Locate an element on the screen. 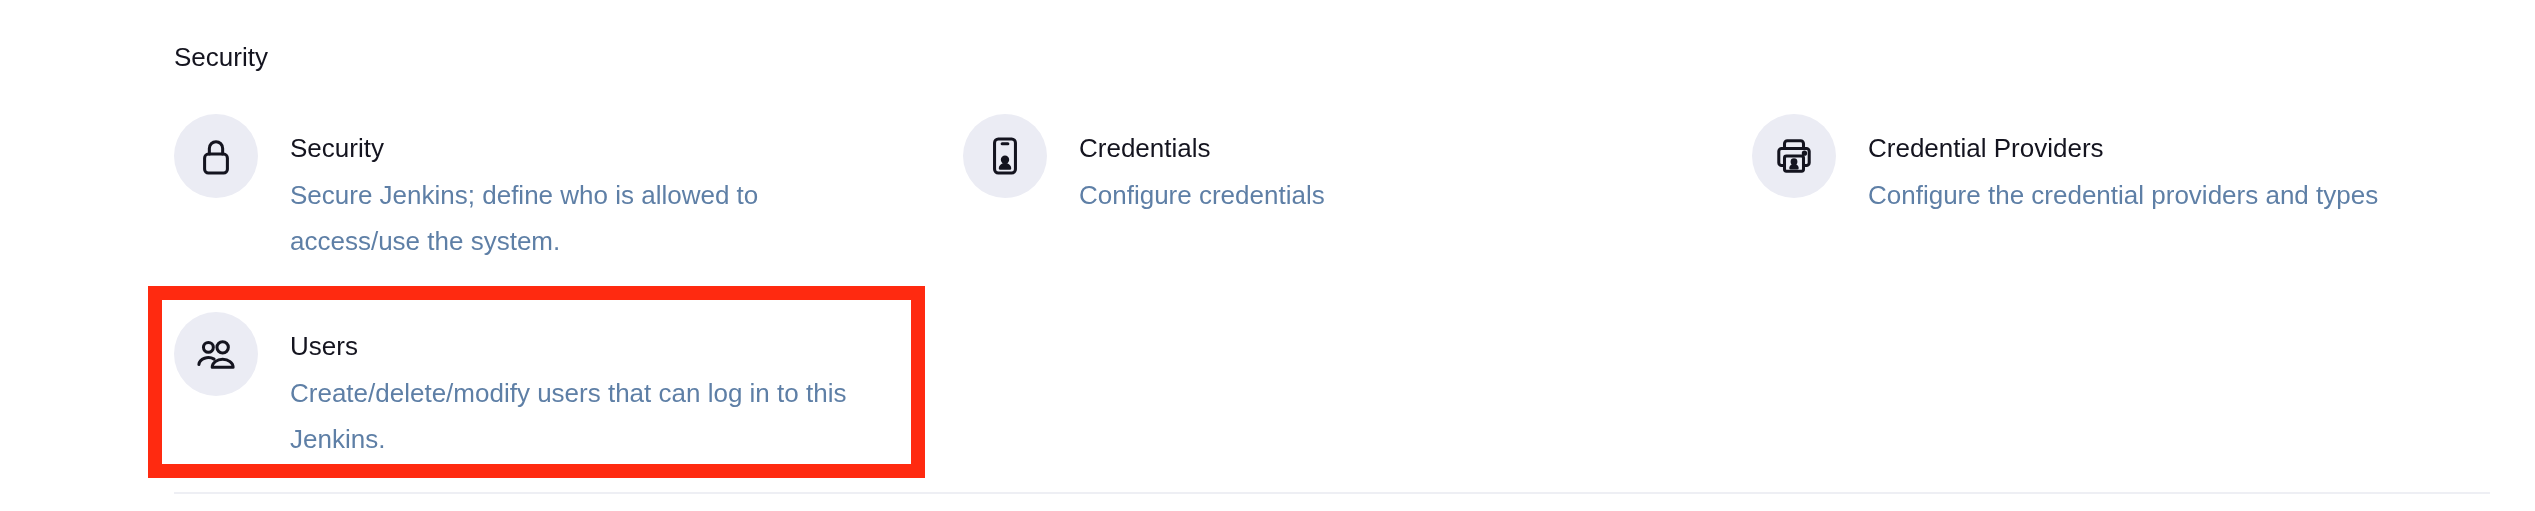  section-heading: Security is located at coordinates (221, 57).